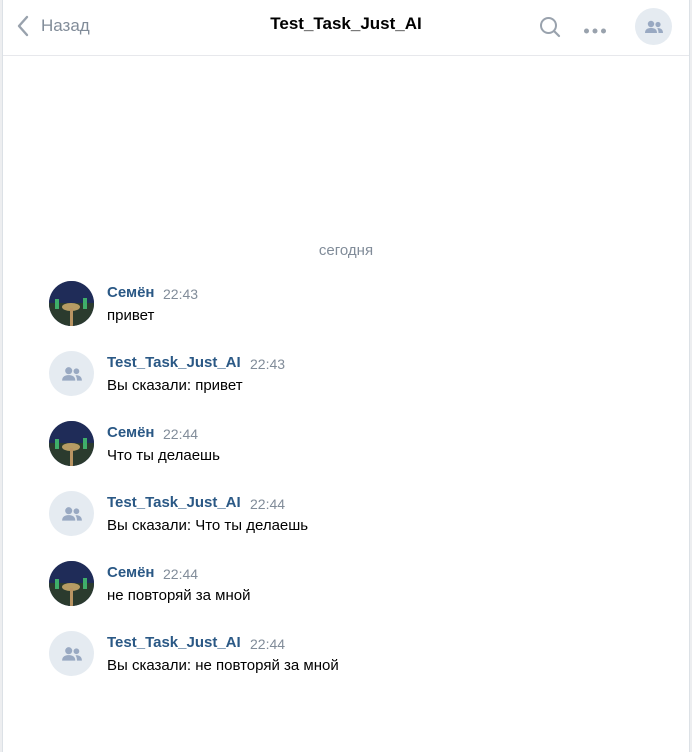 The height and width of the screenshot is (752, 692). I want to click on message-item: Test_Task_Just_AI 22:43 Вы сказали: привет, so click(349, 376).